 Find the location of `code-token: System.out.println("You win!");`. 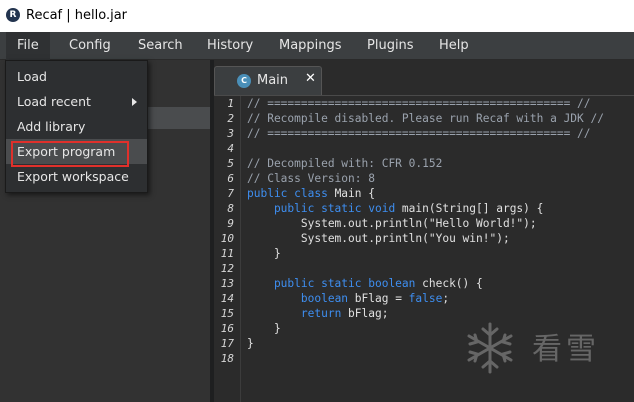

code-token: System.out.println("You win!"); is located at coordinates (378, 238).